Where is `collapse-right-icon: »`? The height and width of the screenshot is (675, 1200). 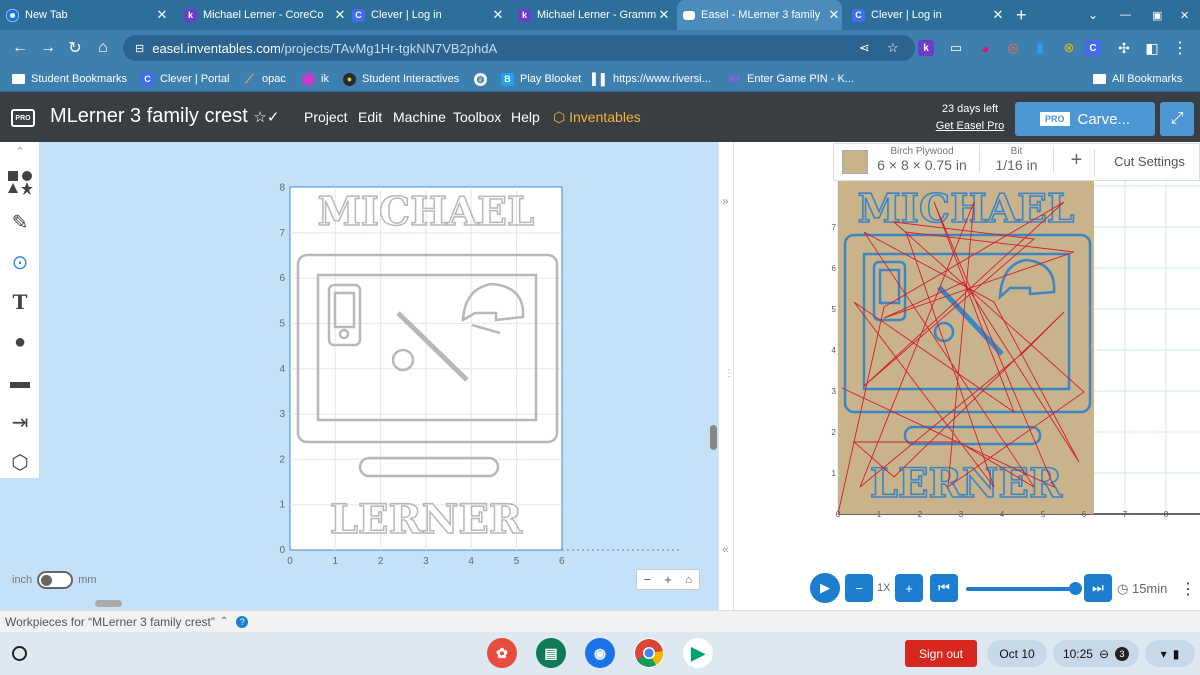
collapse-right-icon: » is located at coordinates (725, 201).